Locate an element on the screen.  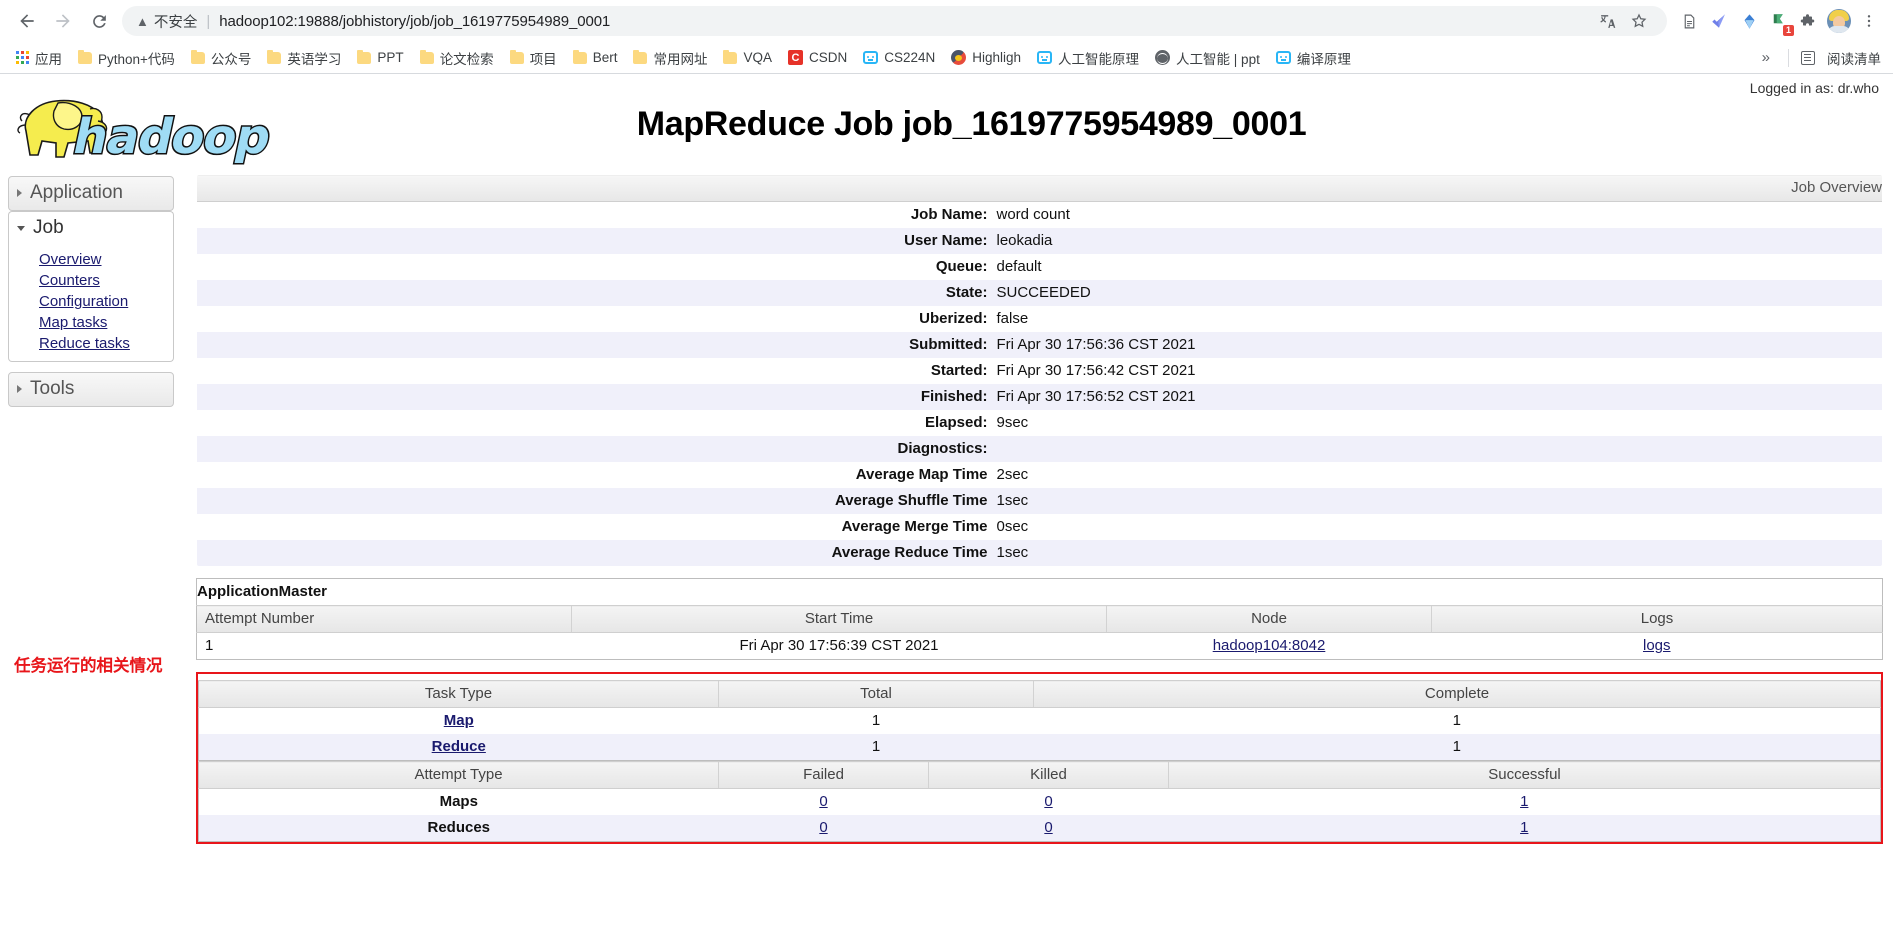
cell-failed: 0 is located at coordinates (823, 828).